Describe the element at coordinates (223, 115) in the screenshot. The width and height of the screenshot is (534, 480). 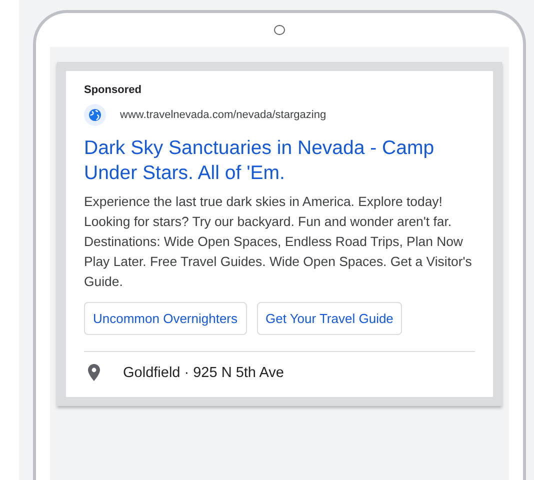
I see `ad-url: www.travelnevada.com/nevada/stargazing` at that location.